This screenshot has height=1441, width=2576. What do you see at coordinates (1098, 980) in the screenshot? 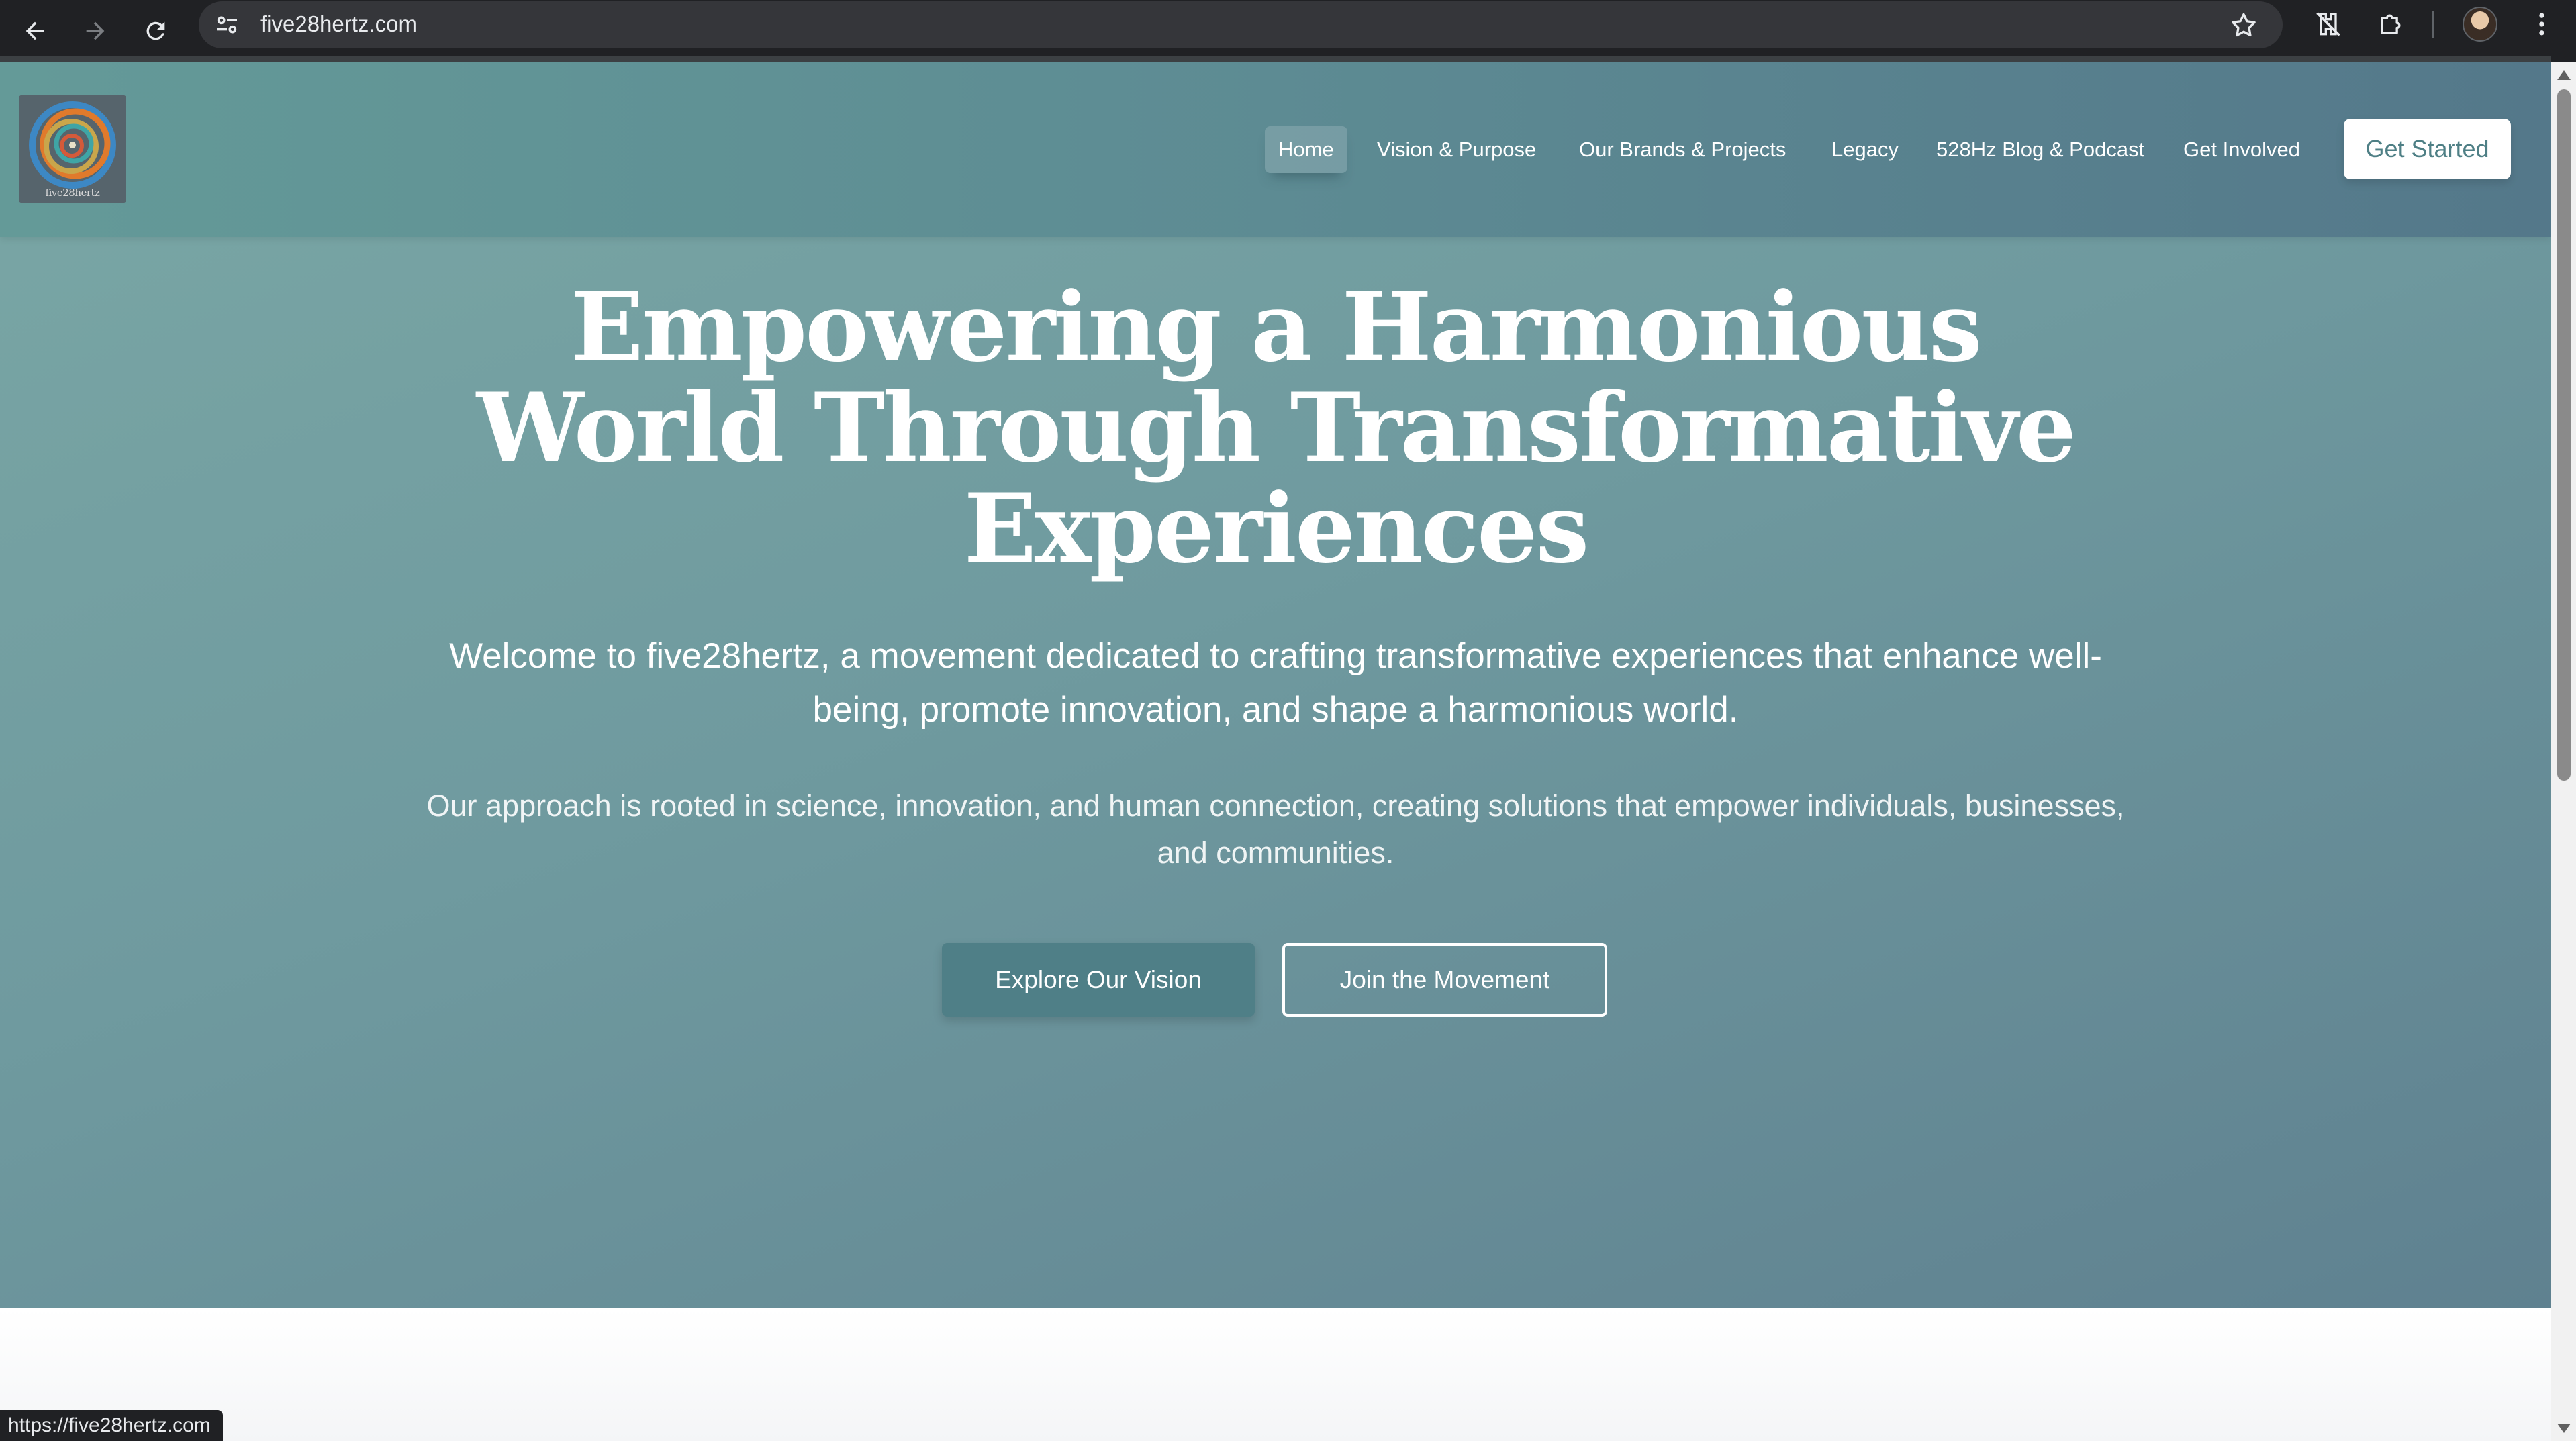
I see `explore-vision-button: Explore Our Vision` at bounding box center [1098, 980].